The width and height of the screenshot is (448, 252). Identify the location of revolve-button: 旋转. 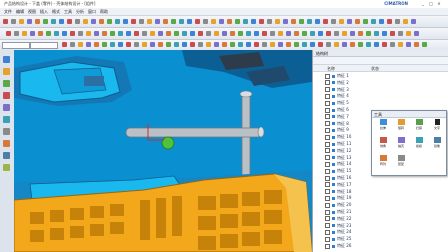
(401, 126).